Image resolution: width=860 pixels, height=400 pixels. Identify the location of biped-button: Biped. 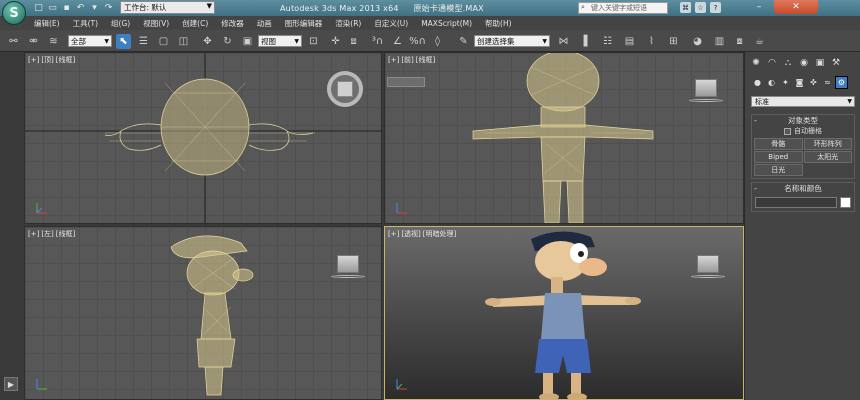
(778, 157).